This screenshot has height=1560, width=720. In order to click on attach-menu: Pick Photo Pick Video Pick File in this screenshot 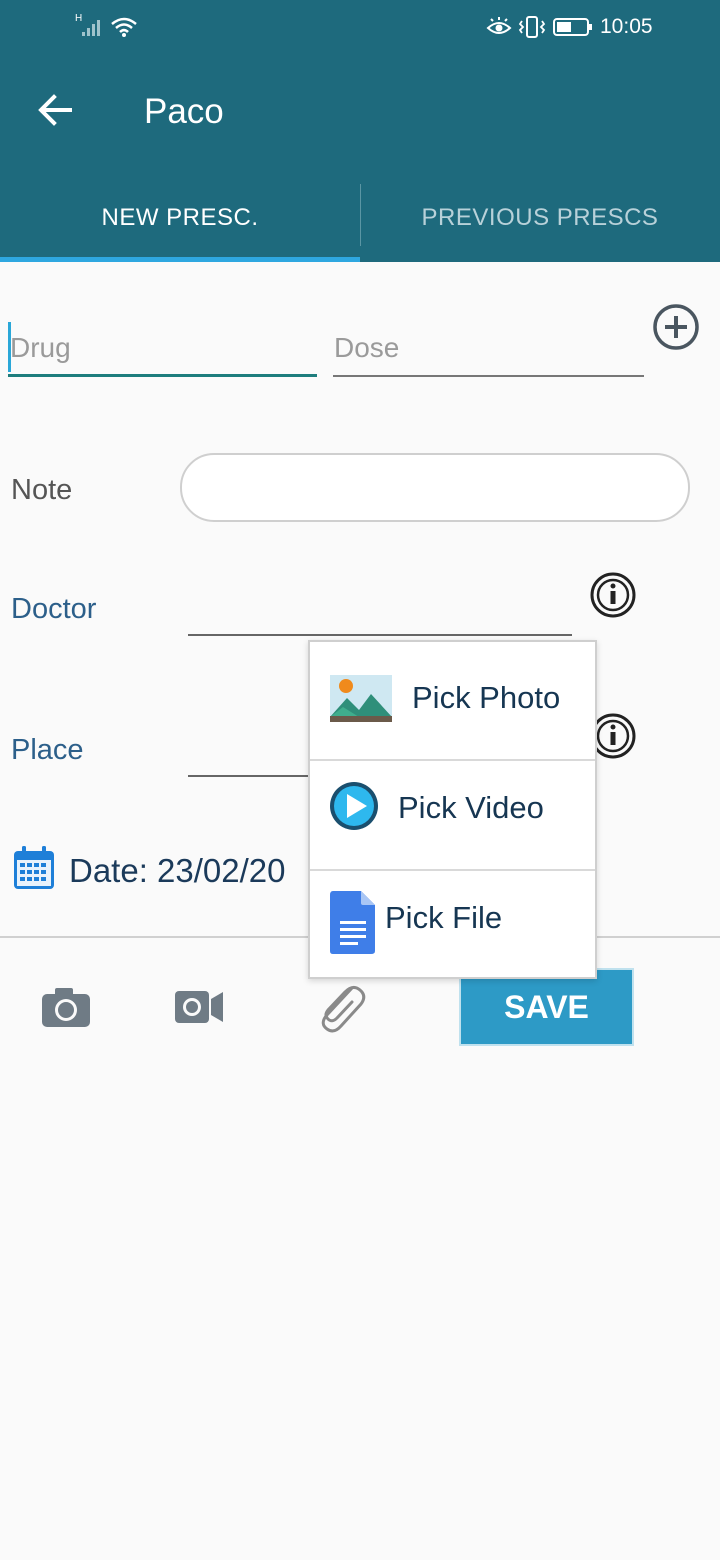, I will do `click(452, 809)`.